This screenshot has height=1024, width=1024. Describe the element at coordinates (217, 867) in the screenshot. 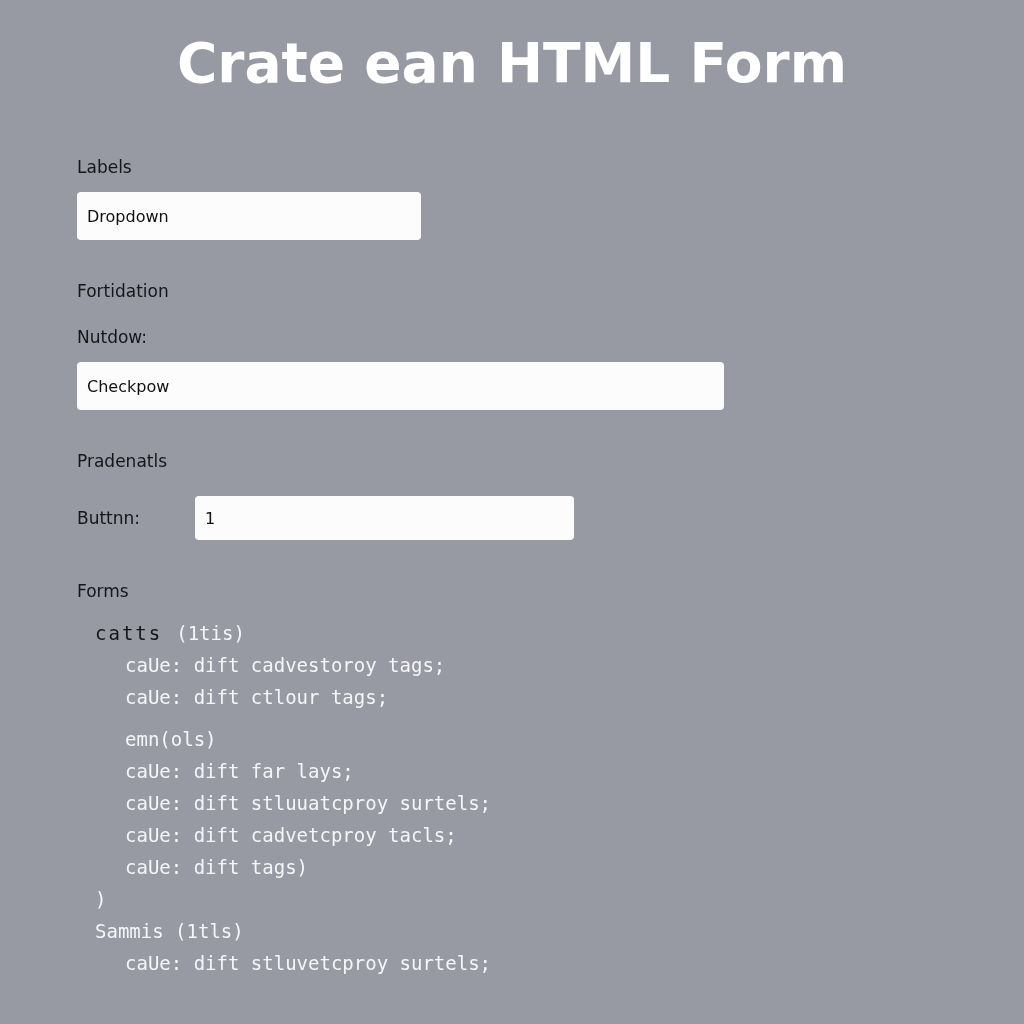

I see `code-line: caUe: dift tags)` at that location.